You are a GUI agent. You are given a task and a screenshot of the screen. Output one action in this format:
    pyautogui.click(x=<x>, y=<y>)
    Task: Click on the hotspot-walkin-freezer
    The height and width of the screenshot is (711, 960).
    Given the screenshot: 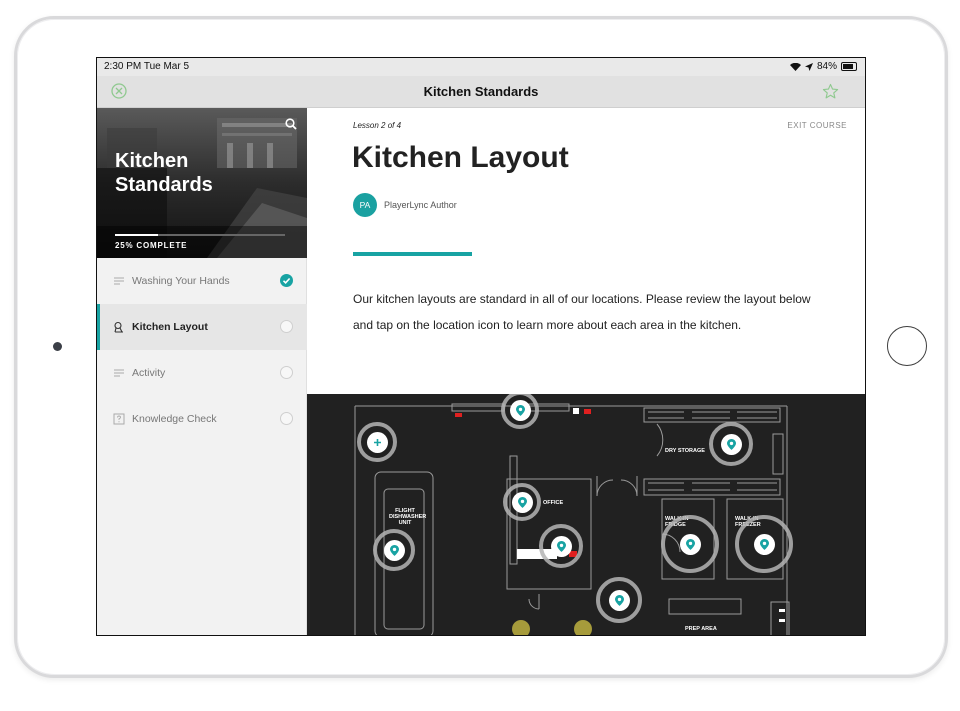 What is the action you would take?
    pyautogui.click(x=764, y=544)
    